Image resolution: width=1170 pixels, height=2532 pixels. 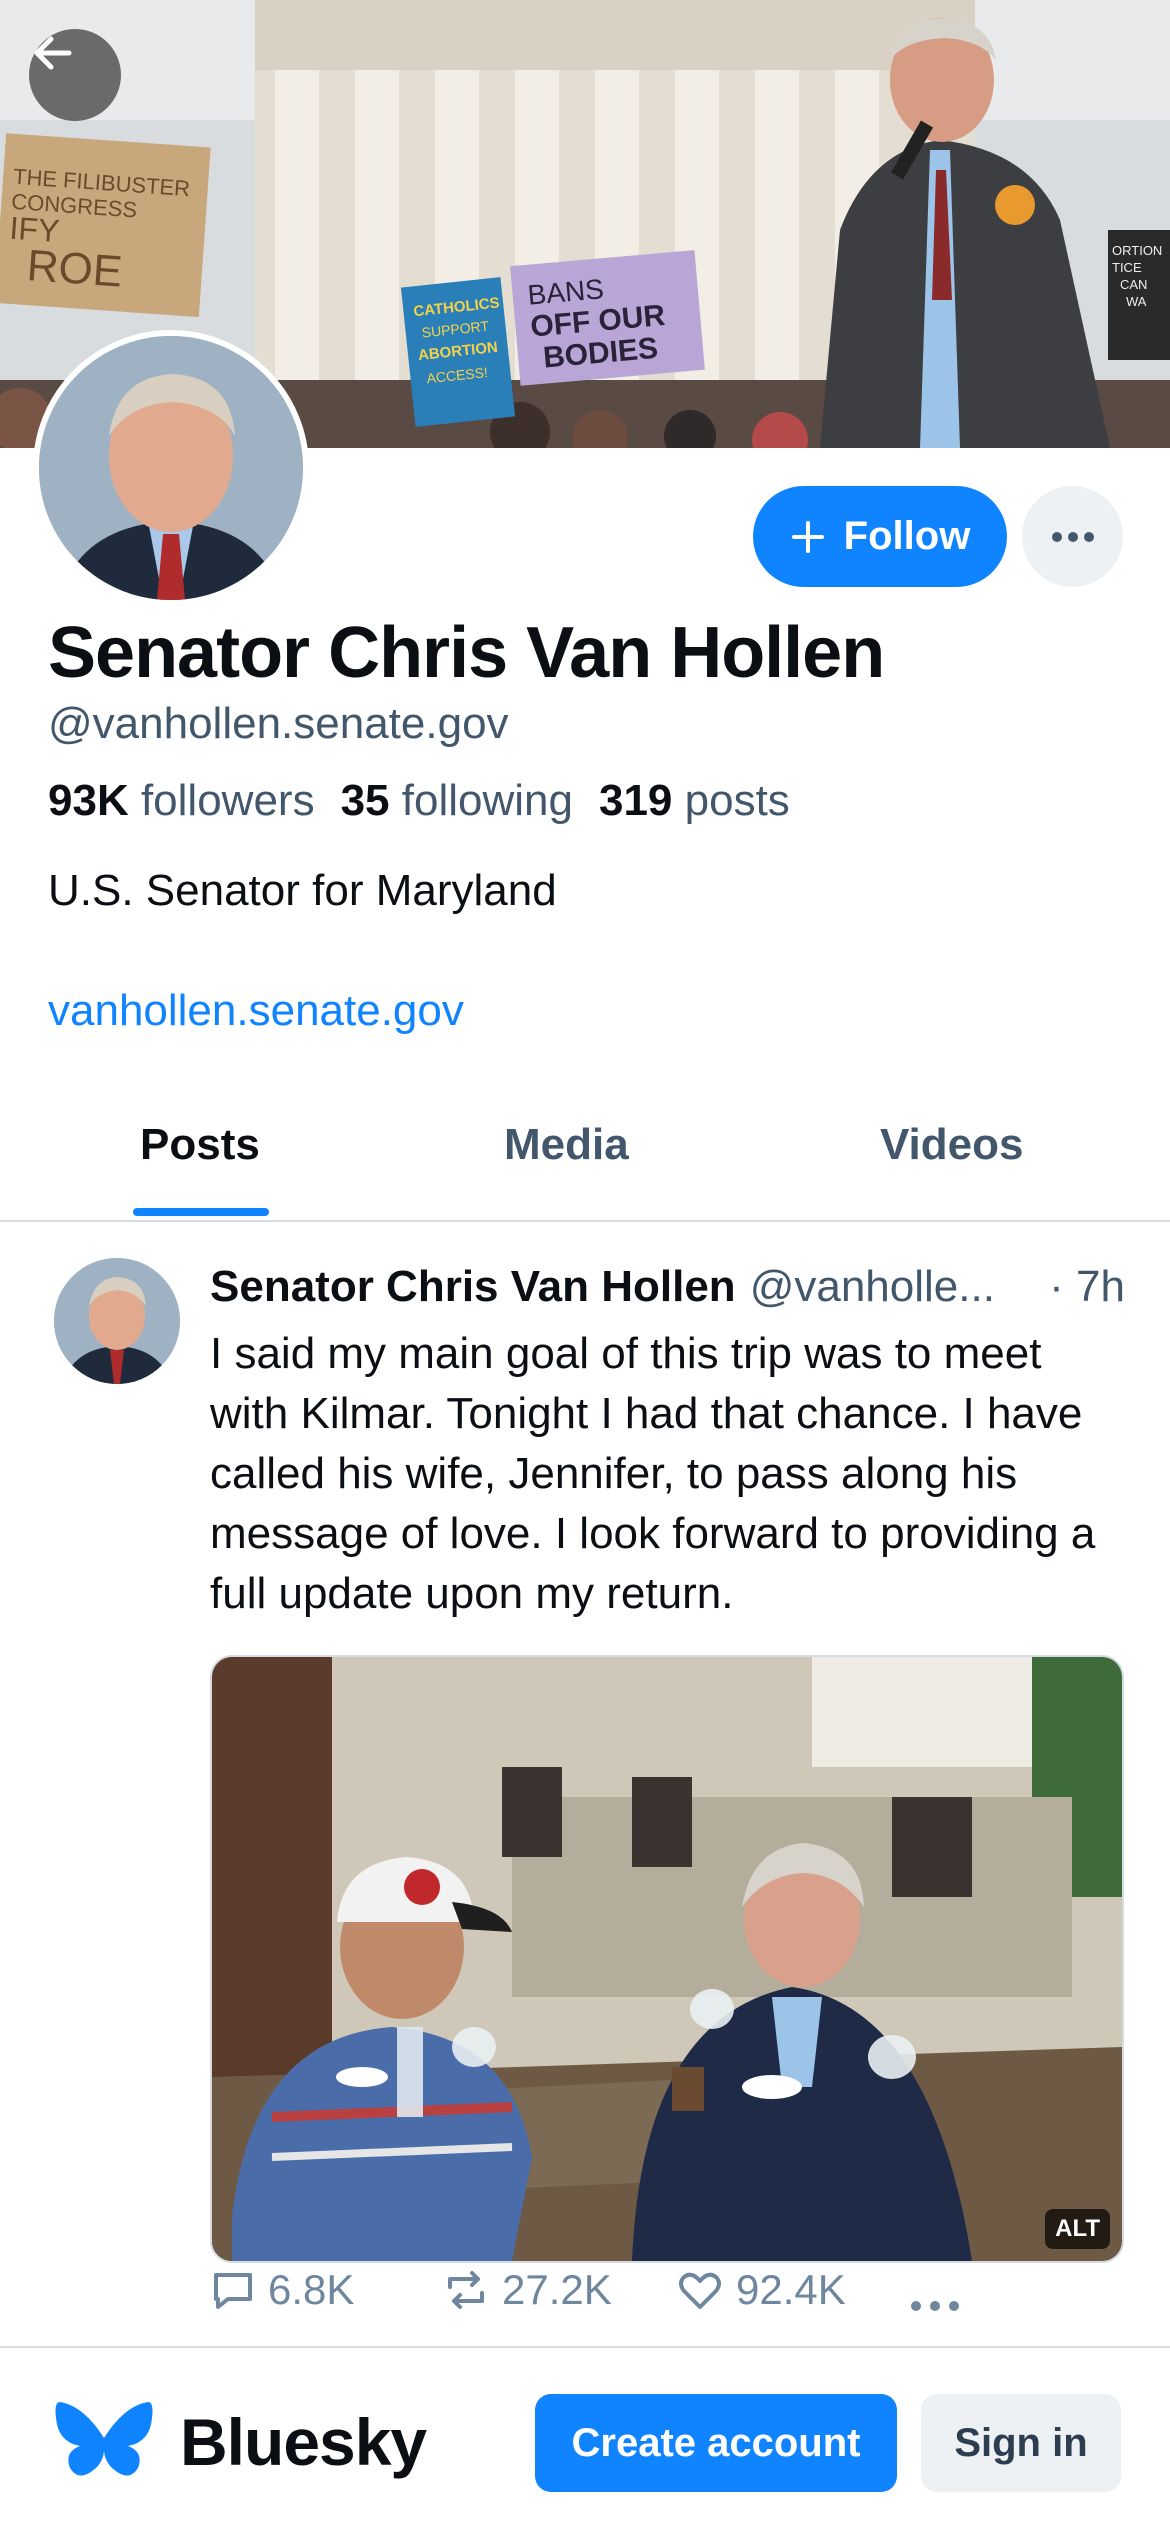 What do you see at coordinates (1127, 267) in the screenshot?
I see `svg-text: TICE` at bounding box center [1127, 267].